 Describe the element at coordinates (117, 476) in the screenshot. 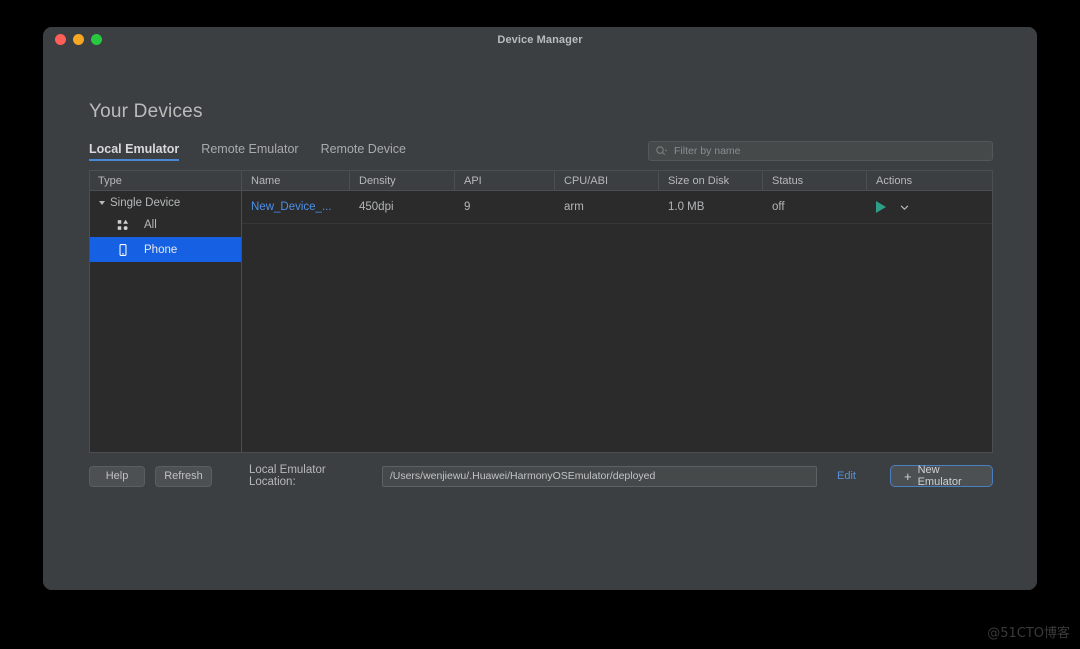

I see `help-button: Help` at that location.